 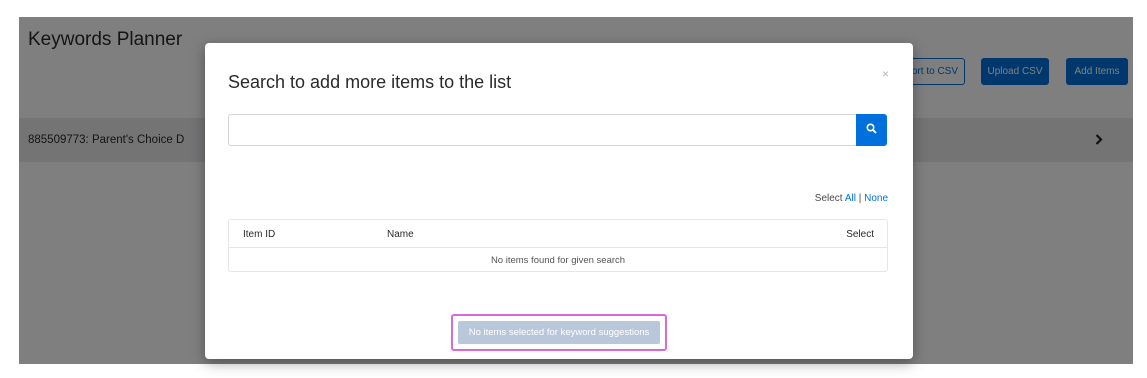 I want to click on column-header-select: Select, so click(x=860, y=234).